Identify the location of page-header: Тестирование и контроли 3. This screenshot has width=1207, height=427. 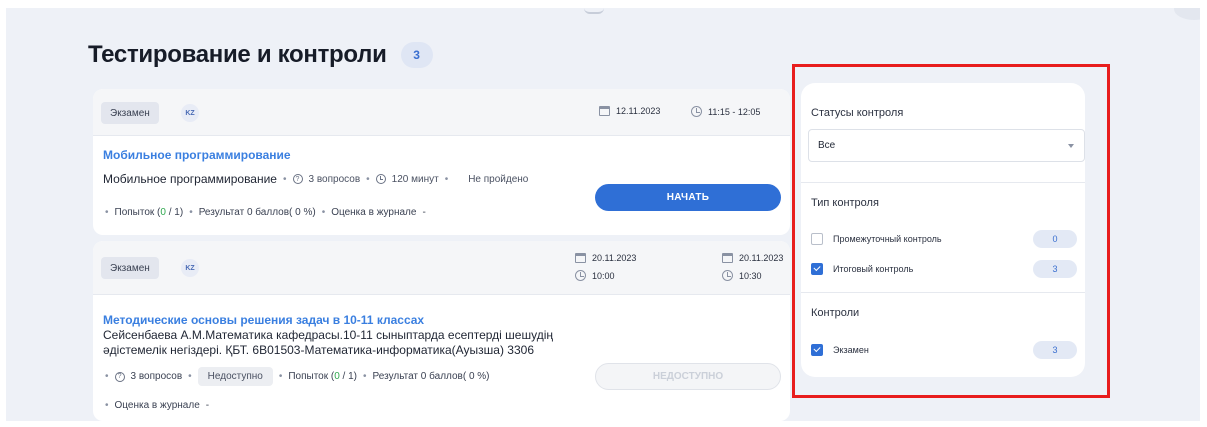
(260, 55).